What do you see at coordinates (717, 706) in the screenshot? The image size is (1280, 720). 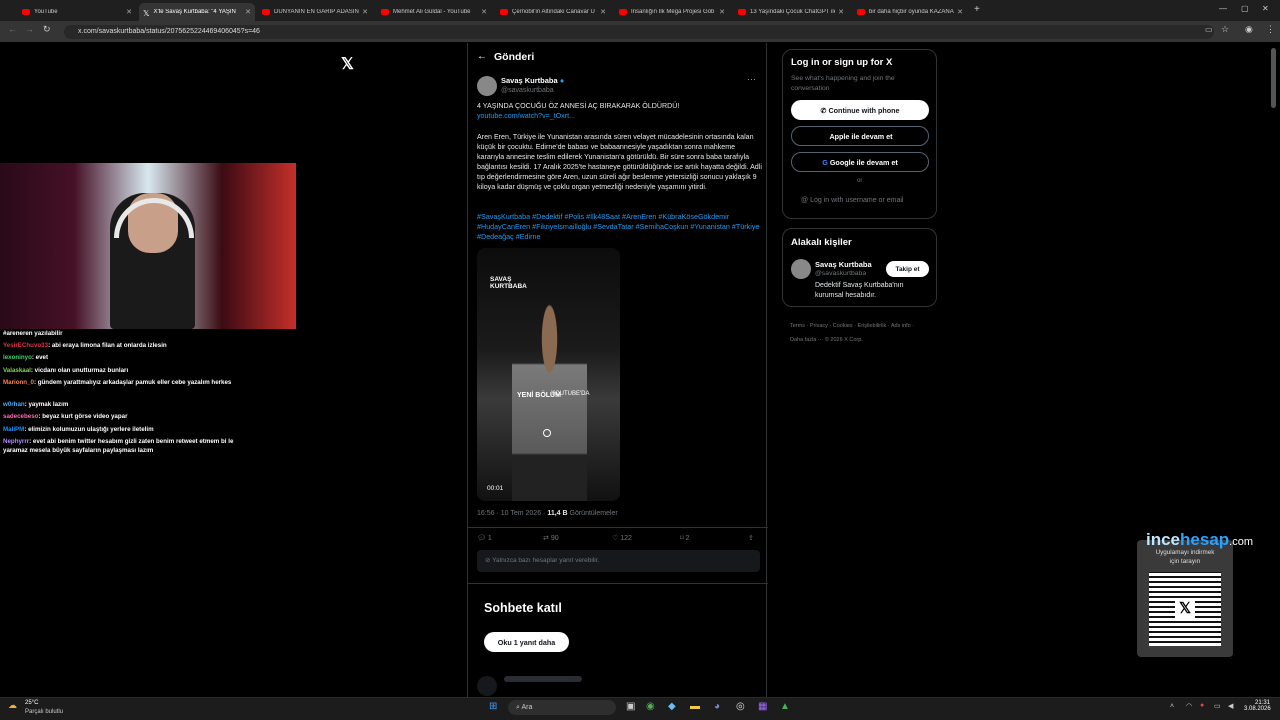 I see `discord-icon: ◕` at bounding box center [717, 706].